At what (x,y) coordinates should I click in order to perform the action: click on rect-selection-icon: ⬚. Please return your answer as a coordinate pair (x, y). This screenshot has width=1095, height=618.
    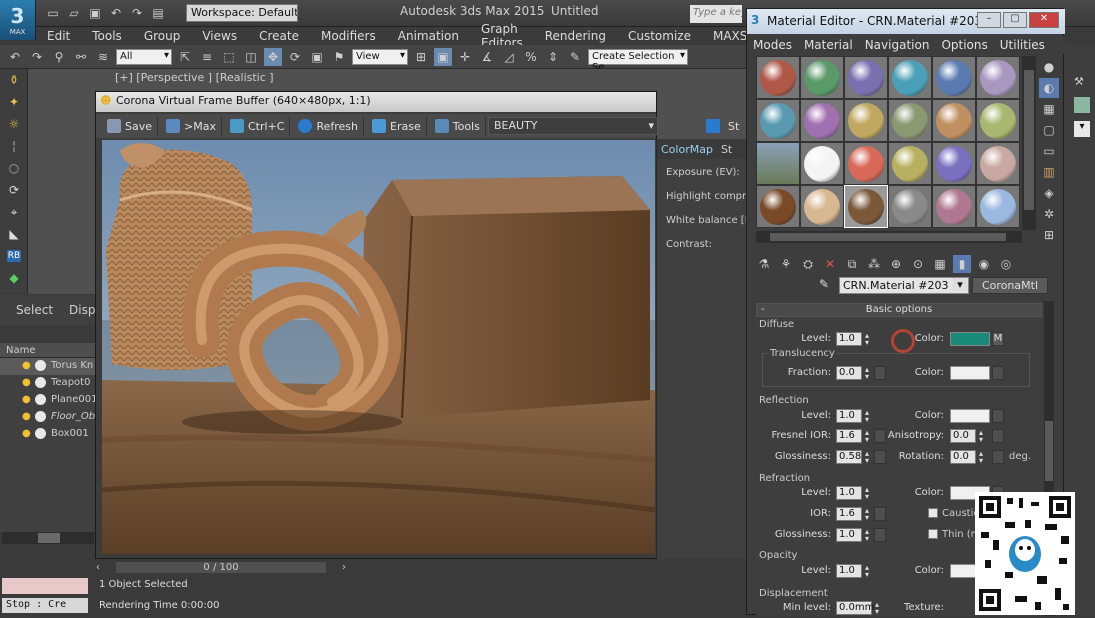
    Looking at the image, I should click on (229, 57).